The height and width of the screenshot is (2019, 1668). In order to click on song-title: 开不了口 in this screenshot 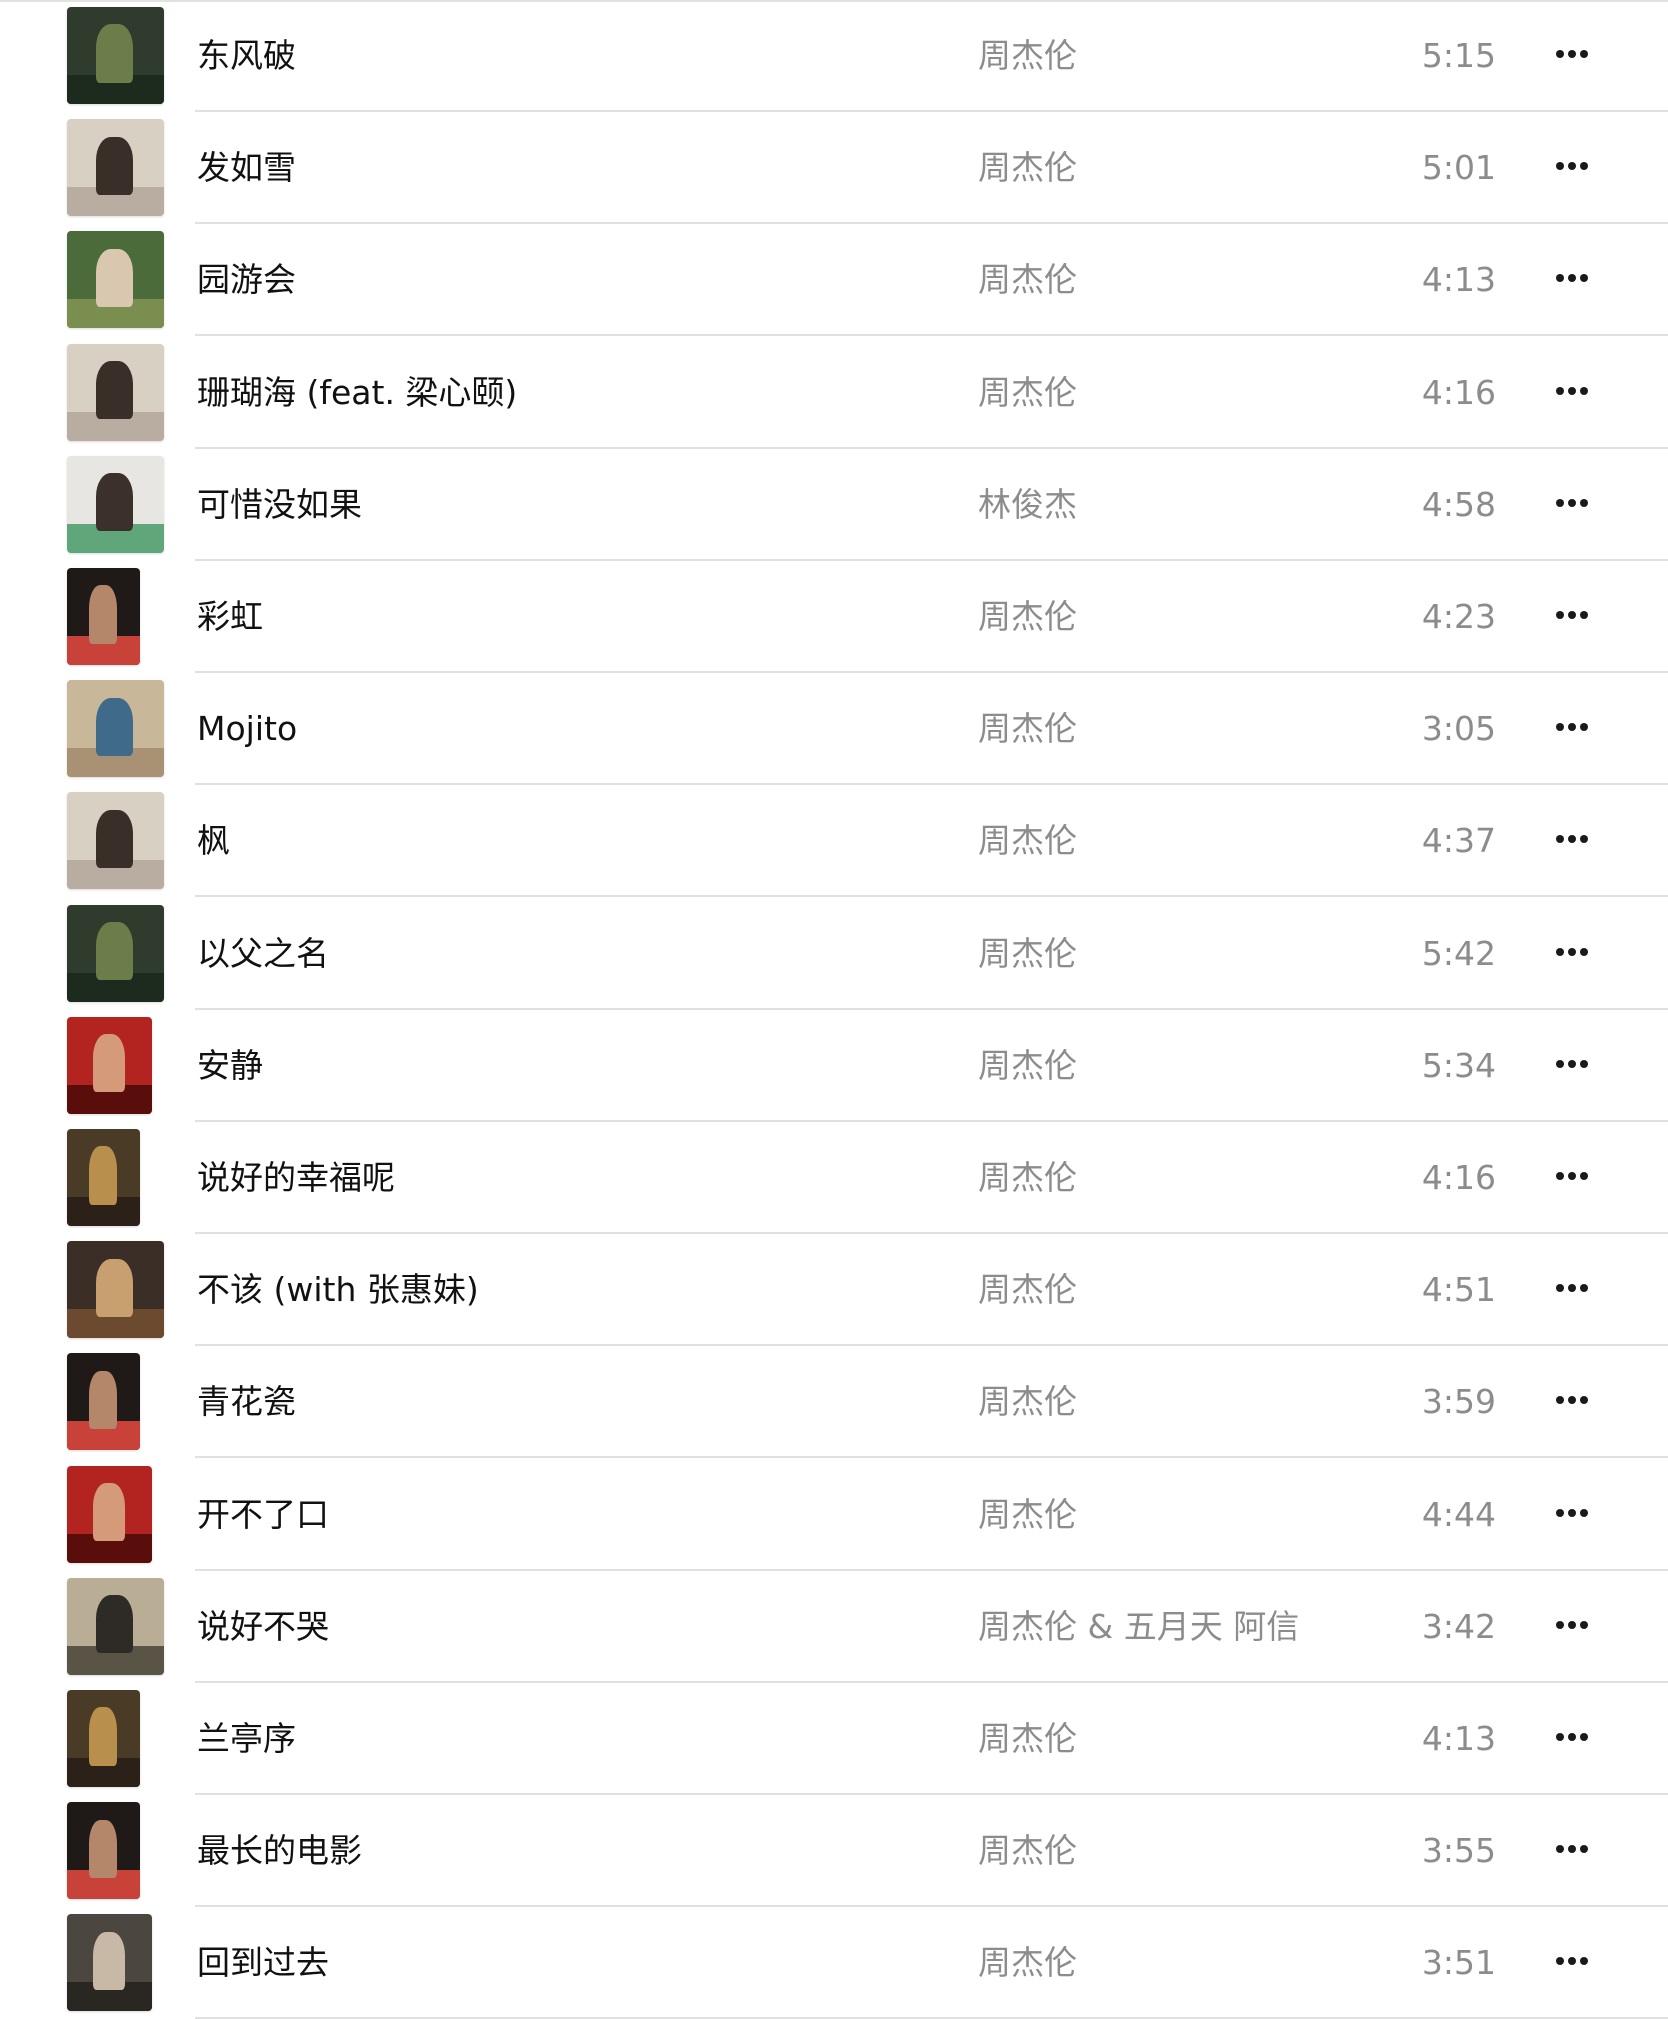, I will do `click(263, 1514)`.